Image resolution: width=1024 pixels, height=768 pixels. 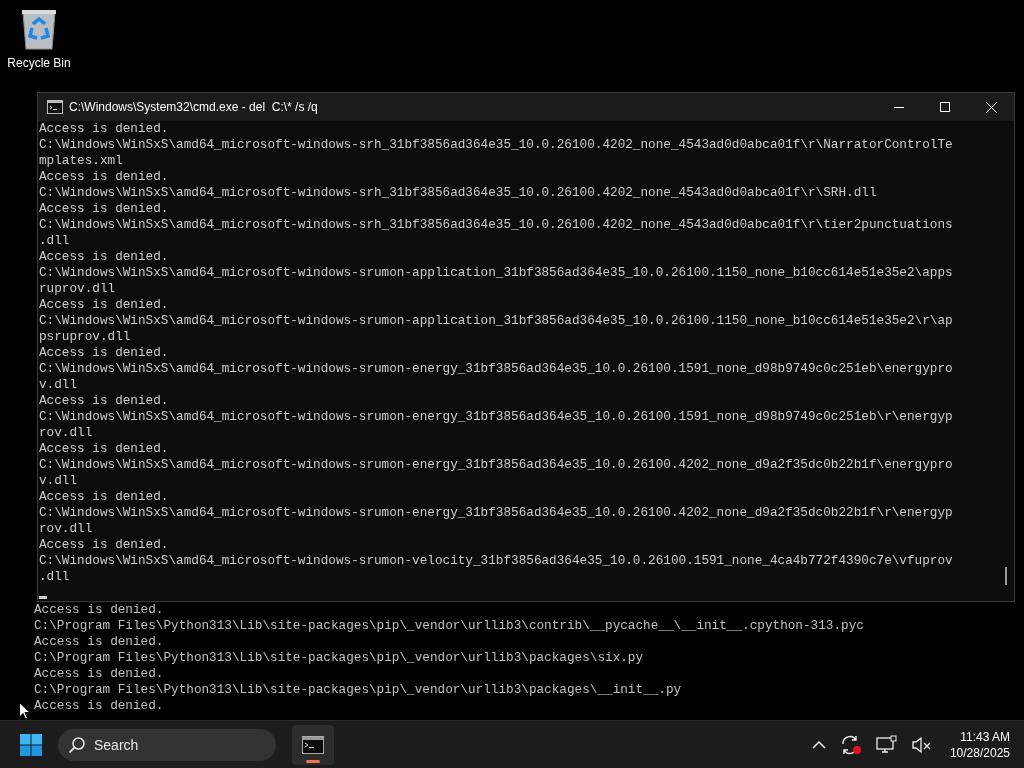 I want to click on console-line: mplates.xml, so click(x=81, y=161).